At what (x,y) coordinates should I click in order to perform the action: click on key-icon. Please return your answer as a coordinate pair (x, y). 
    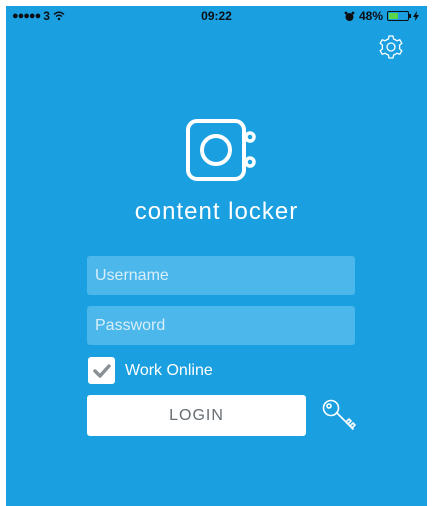
    Looking at the image, I should click on (339, 416).